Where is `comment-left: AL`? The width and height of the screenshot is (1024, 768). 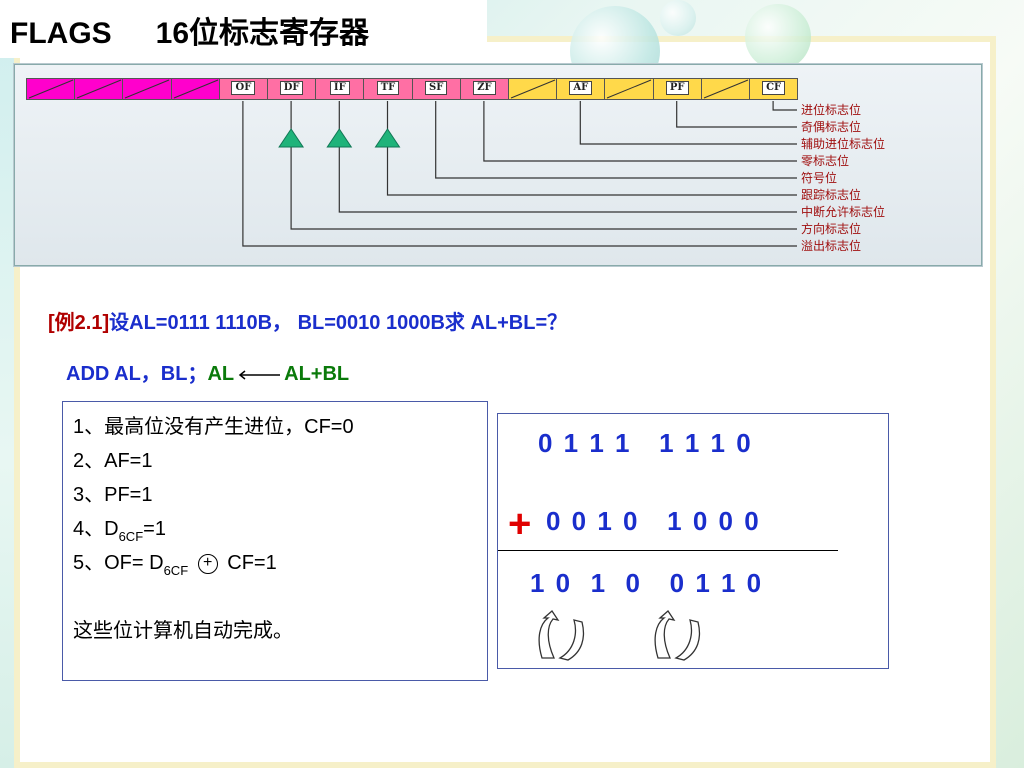 comment-left: AL is located at coordinates (221, 374).